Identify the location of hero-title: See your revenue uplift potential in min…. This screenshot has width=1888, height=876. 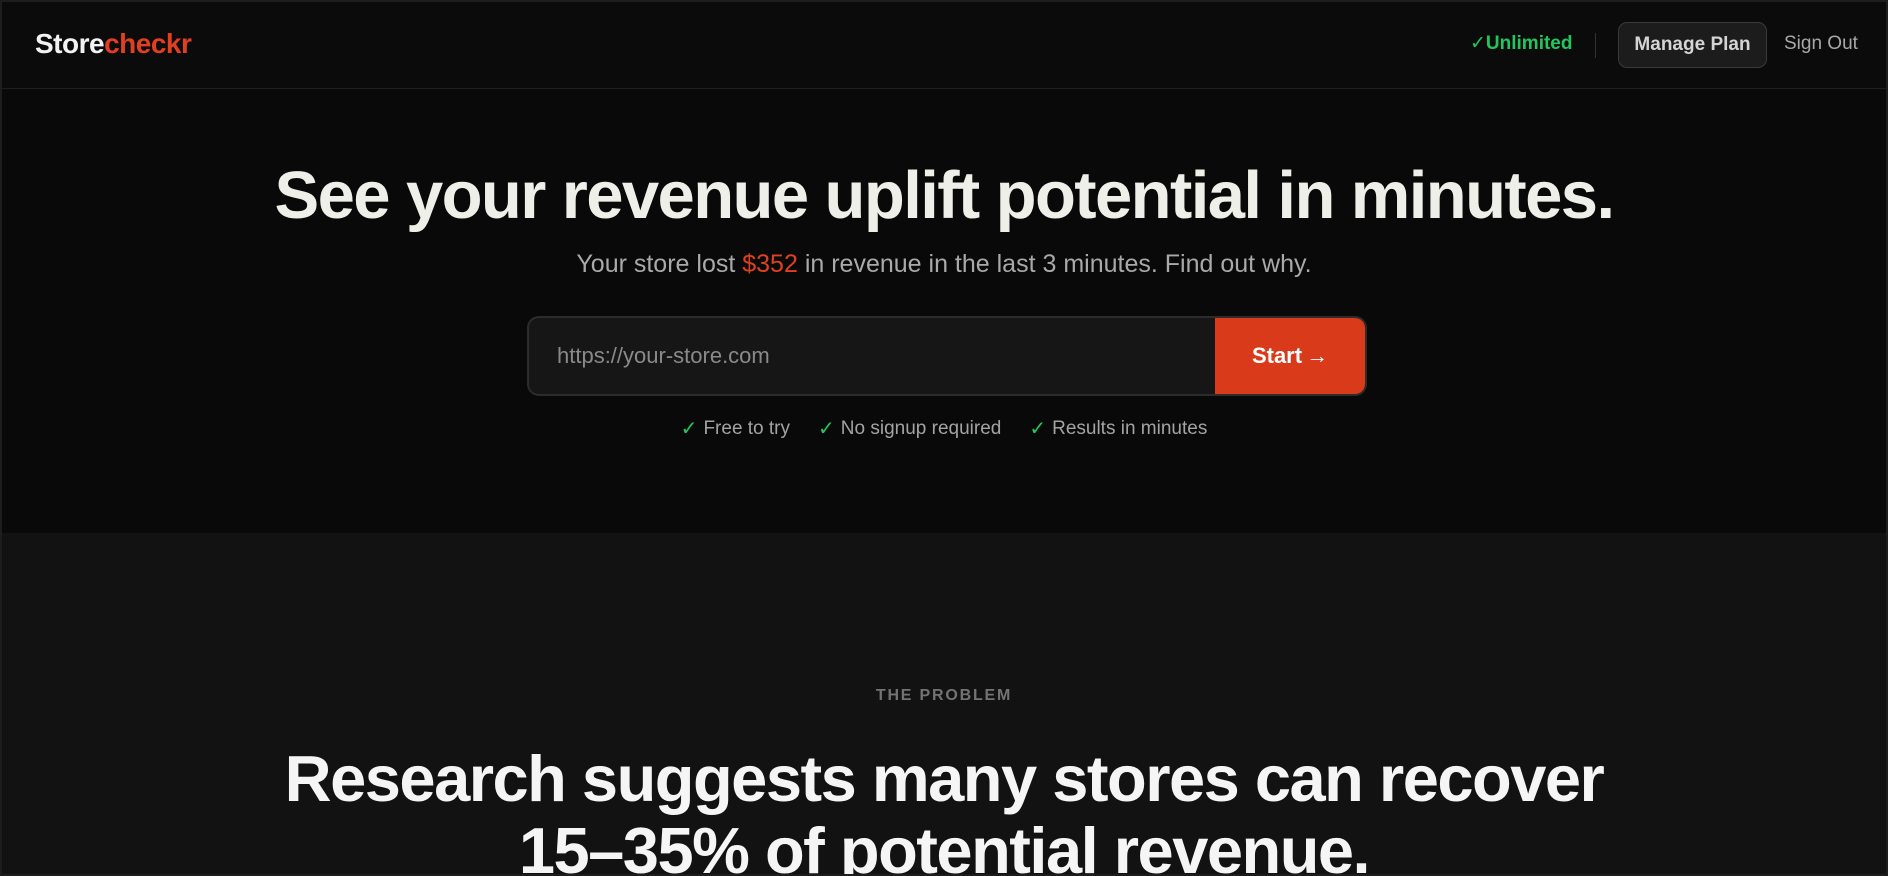
(945, 195).